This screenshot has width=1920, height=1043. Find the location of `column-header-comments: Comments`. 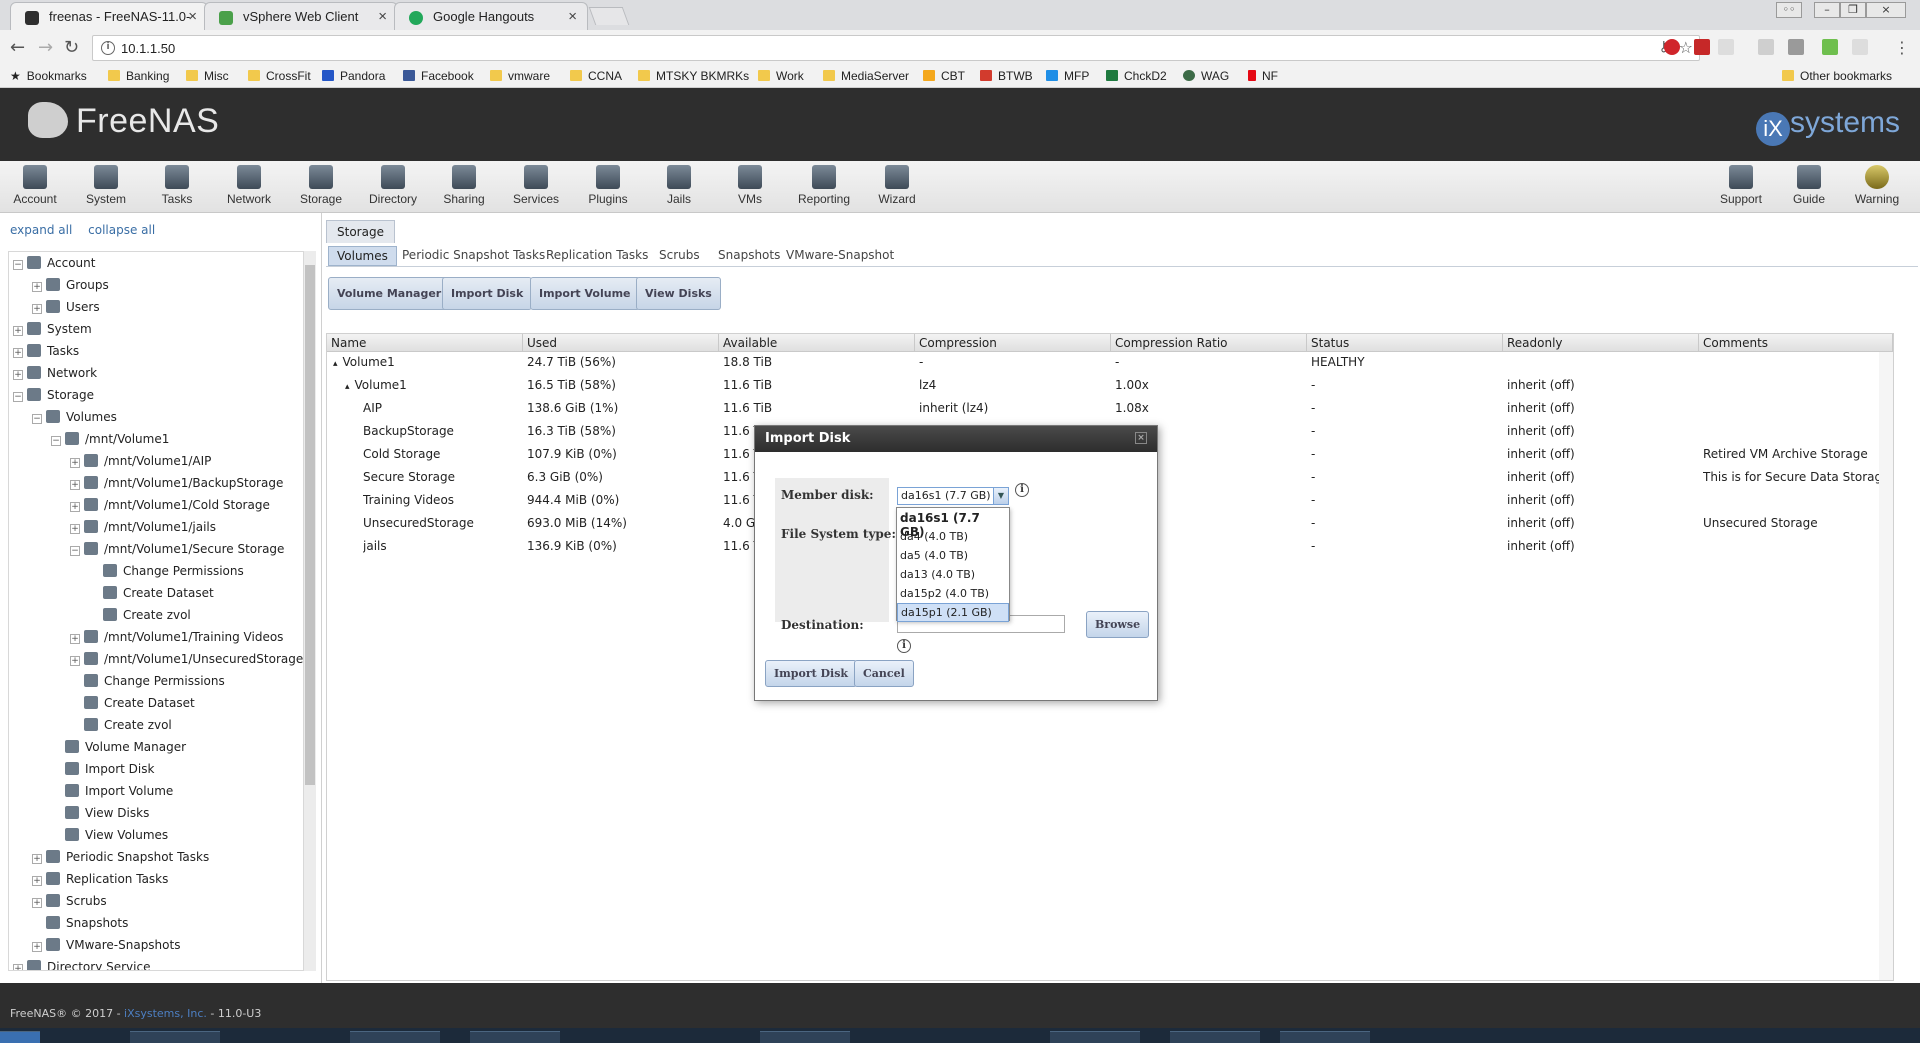

column-header-comments: Comments is located at coordinates (1796, 343).